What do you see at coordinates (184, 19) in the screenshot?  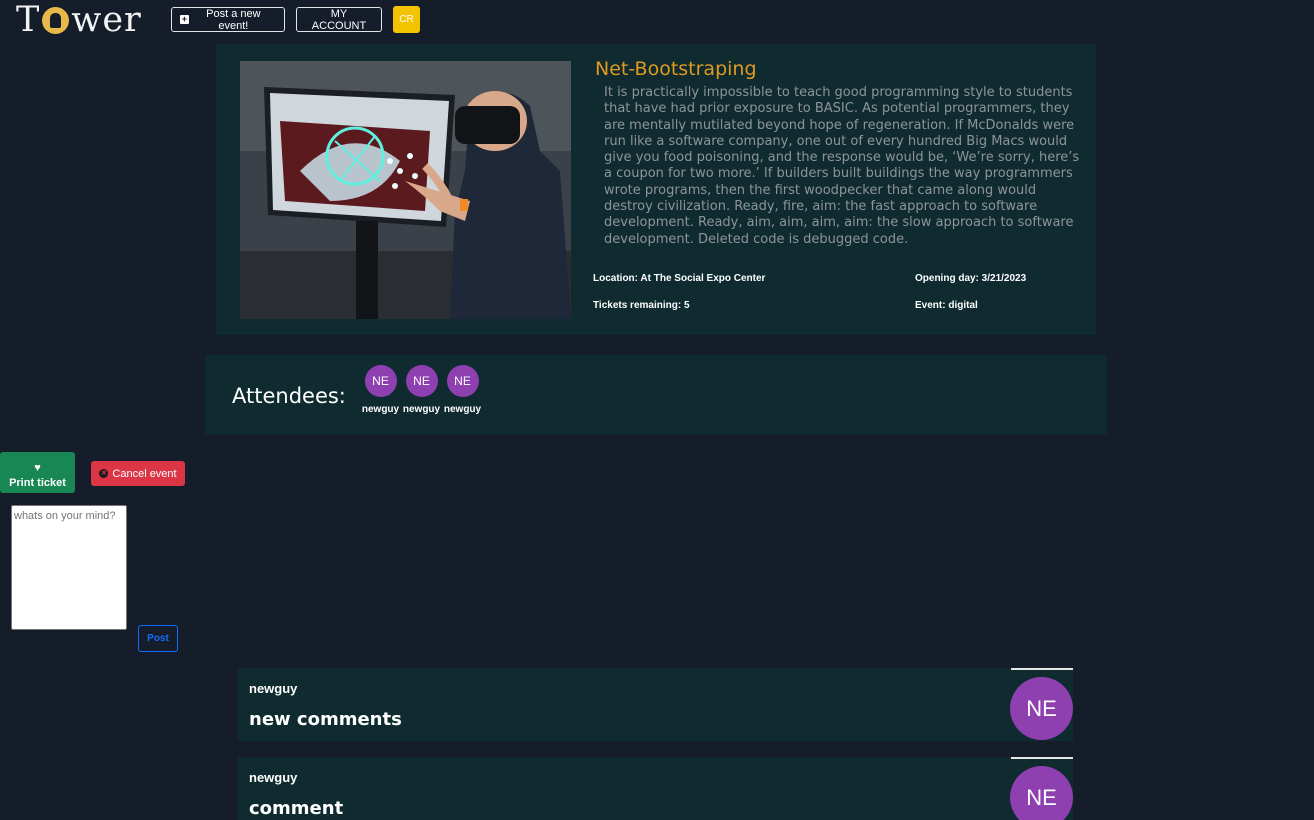 I see `plus-square-icon: +` at bounding box center [184, 19].